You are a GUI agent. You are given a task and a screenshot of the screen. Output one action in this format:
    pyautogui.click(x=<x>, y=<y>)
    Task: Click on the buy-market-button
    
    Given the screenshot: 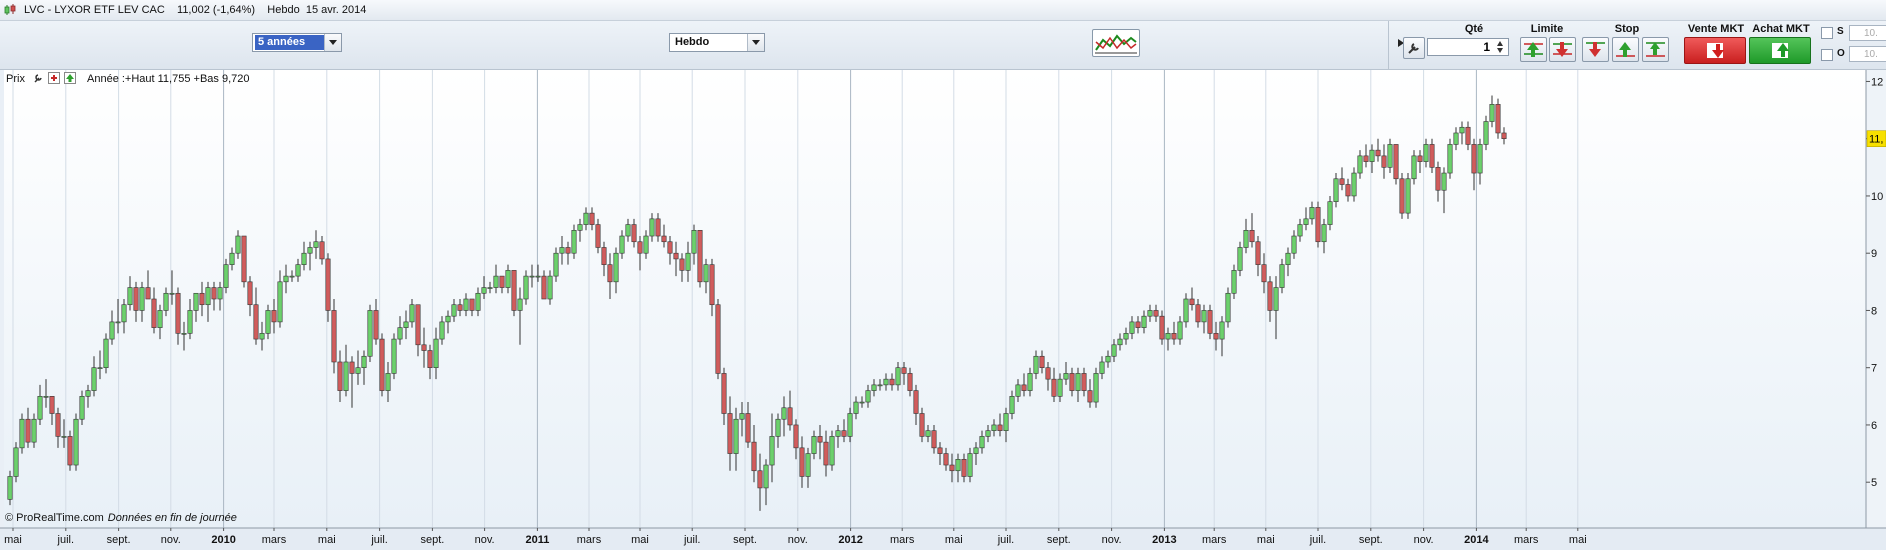 What is the action you would take?
    pyautogui.click(x=1780, y=50)
    